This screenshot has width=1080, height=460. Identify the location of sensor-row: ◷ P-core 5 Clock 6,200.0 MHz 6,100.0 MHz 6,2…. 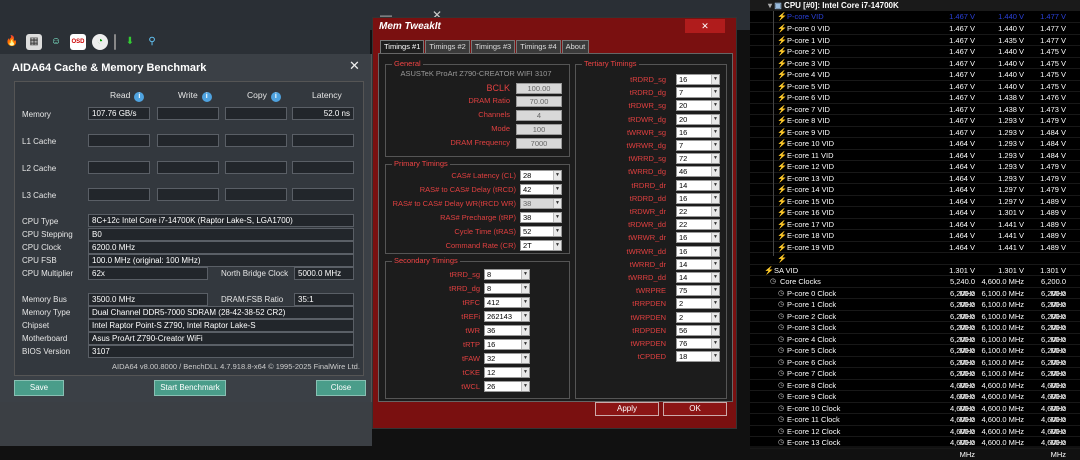
(915, 356).